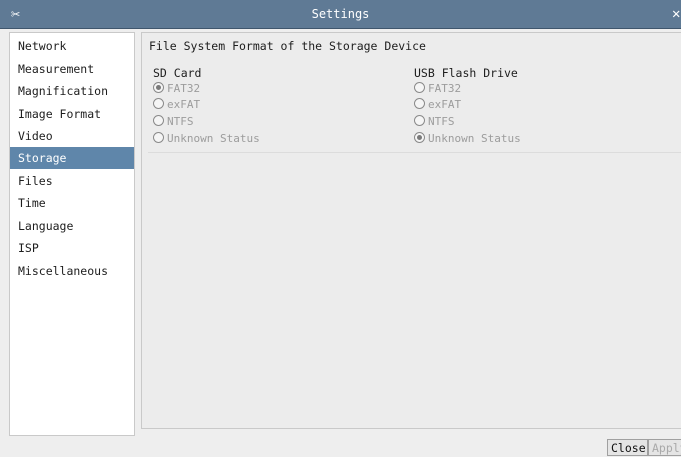 This screenshot has width=681, height=457. I want to click on close-button: Close, so click(627, 447).